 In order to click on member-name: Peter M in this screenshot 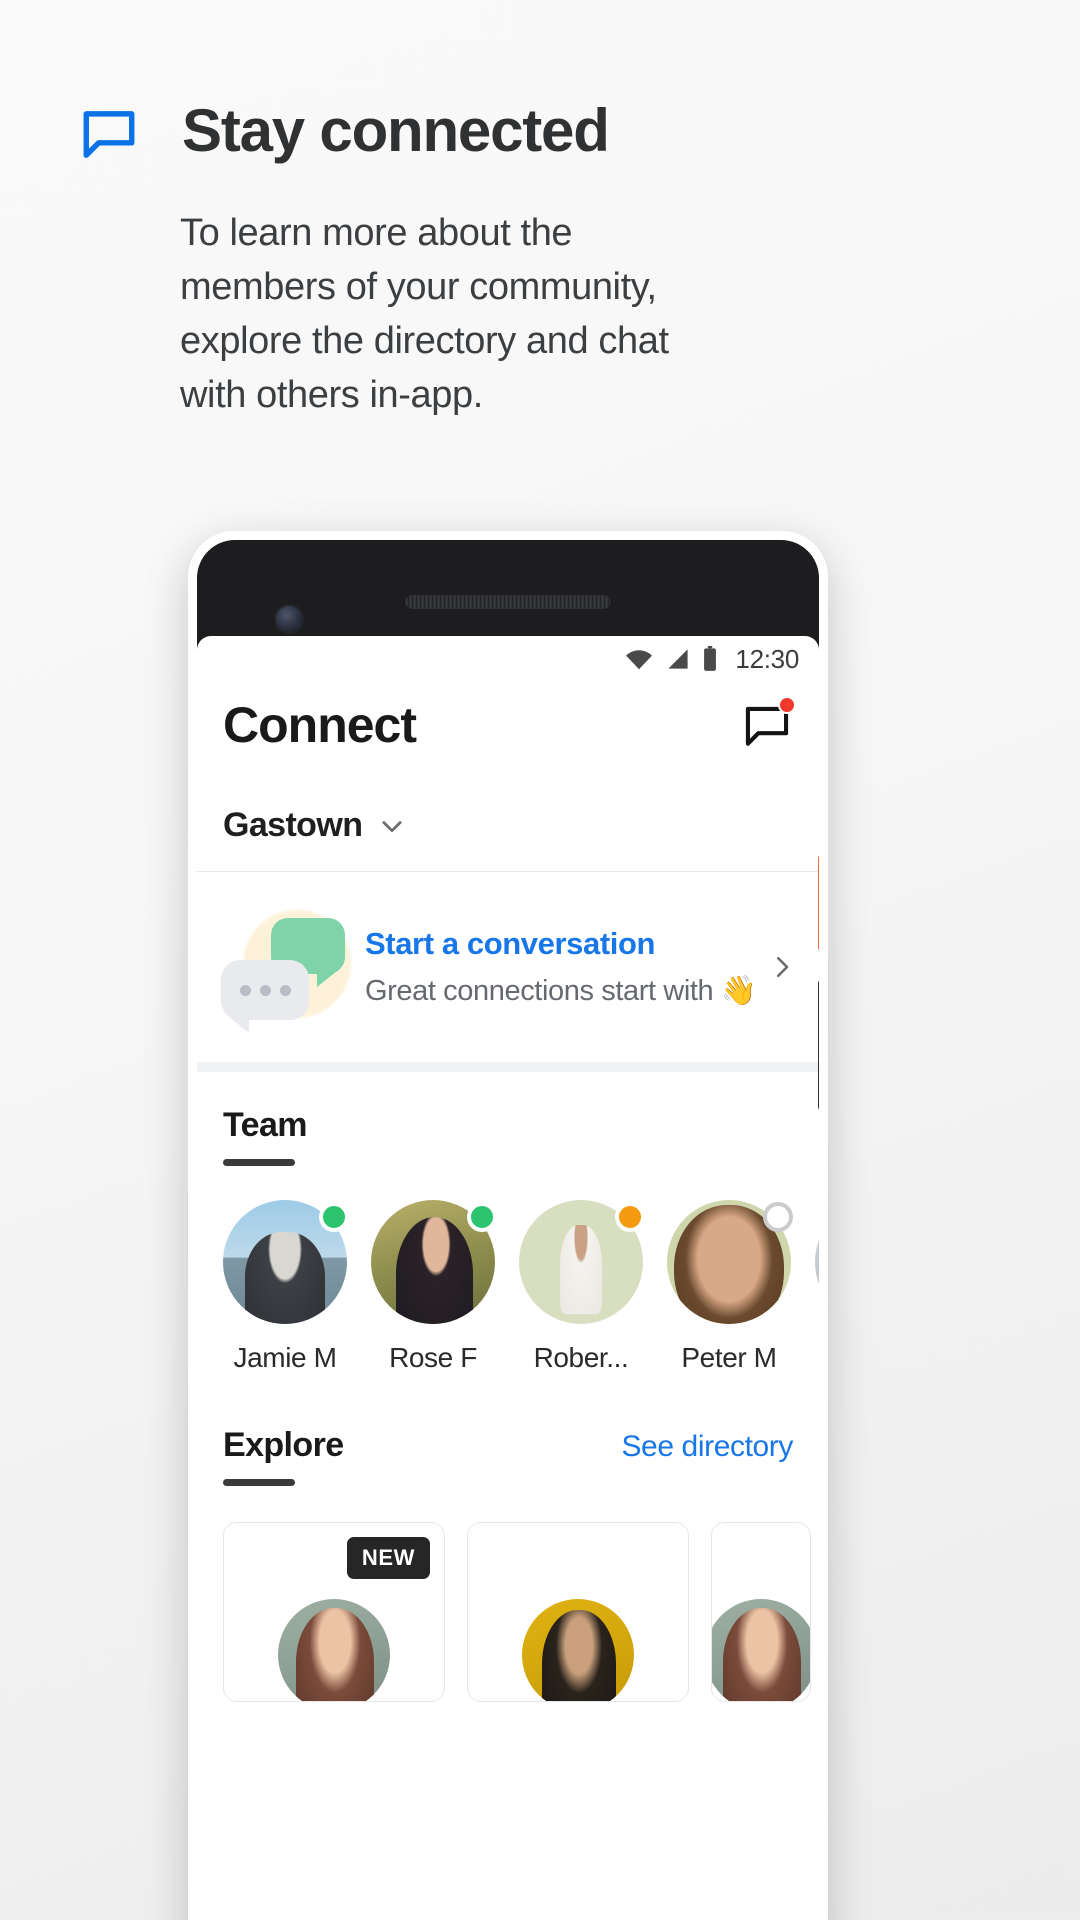, I will do `click(729, 1357)`.